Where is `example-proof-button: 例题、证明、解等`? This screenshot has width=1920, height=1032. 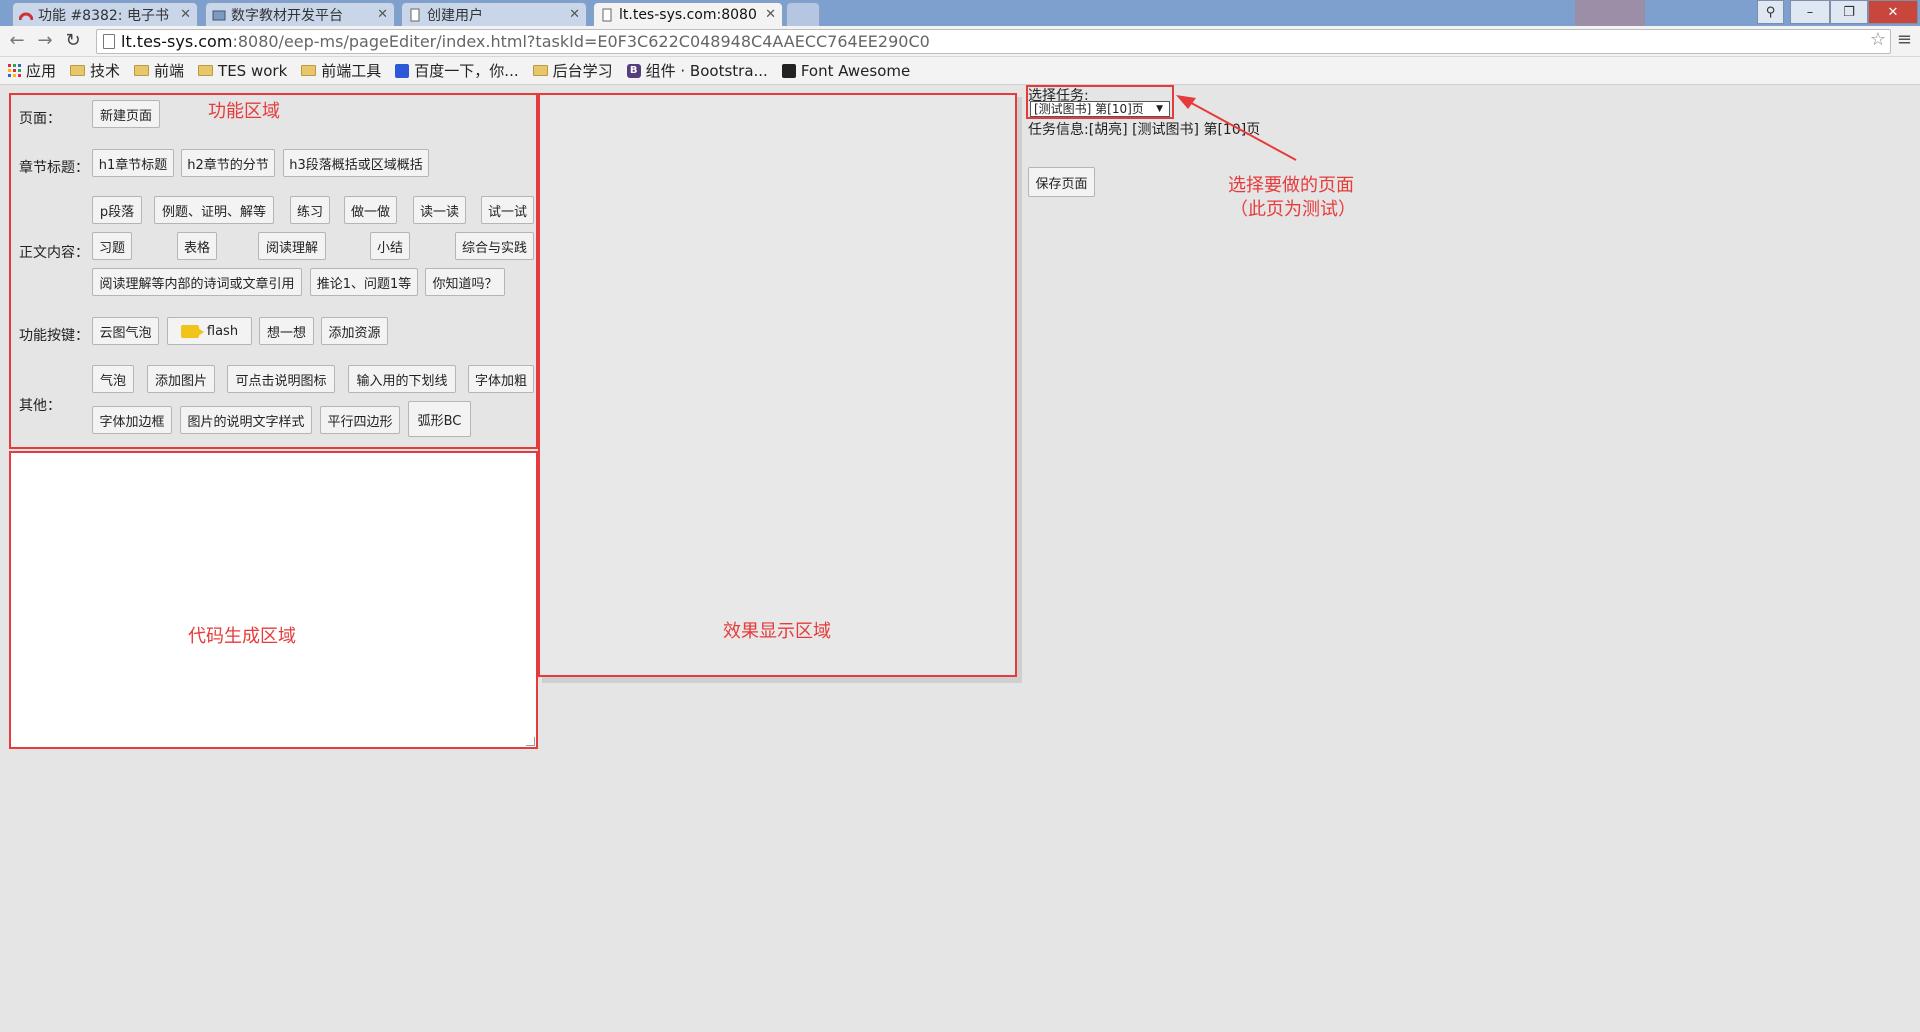
example-proof-button: 例题、证明、解等 is located at coordinates (214, 210).